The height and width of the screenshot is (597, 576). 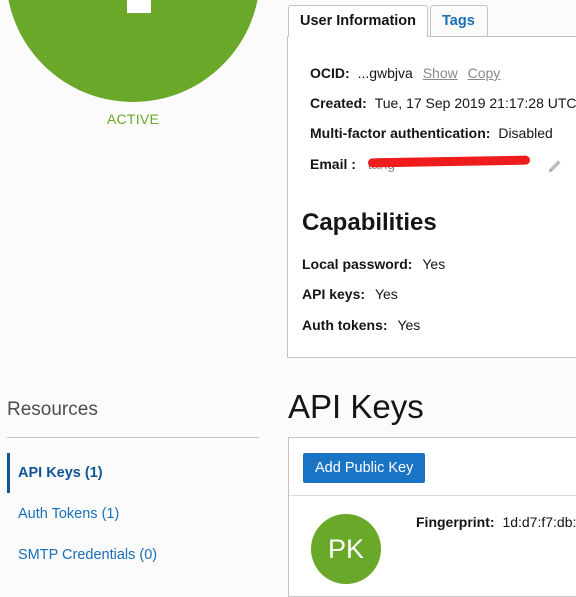 What do you see at coordinates (484, 73) in the screenshot?
I see `copy-ocid-link: Copy` at bounding box center [484, 73].